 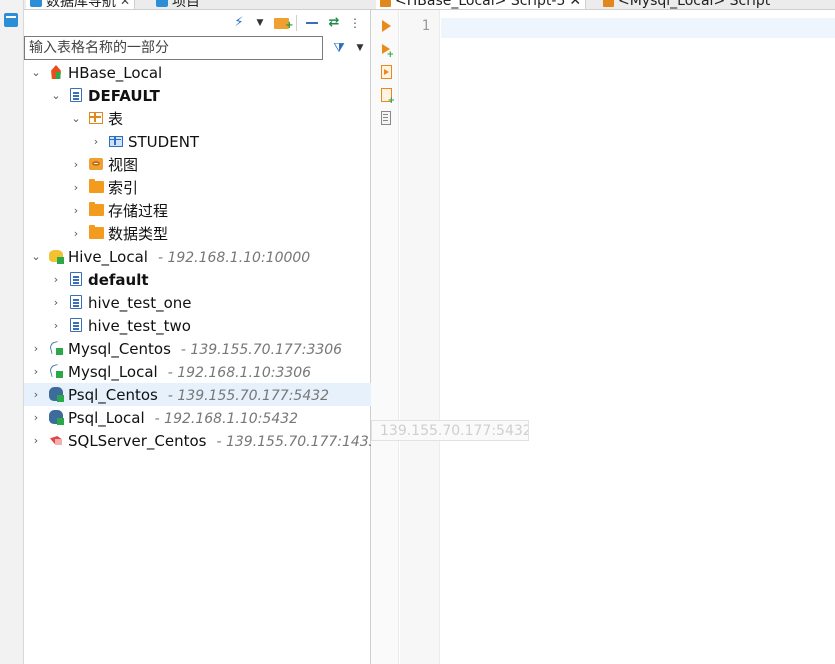 I want to click on tree-node: ⌄ 表, so click(x=197, y=118).